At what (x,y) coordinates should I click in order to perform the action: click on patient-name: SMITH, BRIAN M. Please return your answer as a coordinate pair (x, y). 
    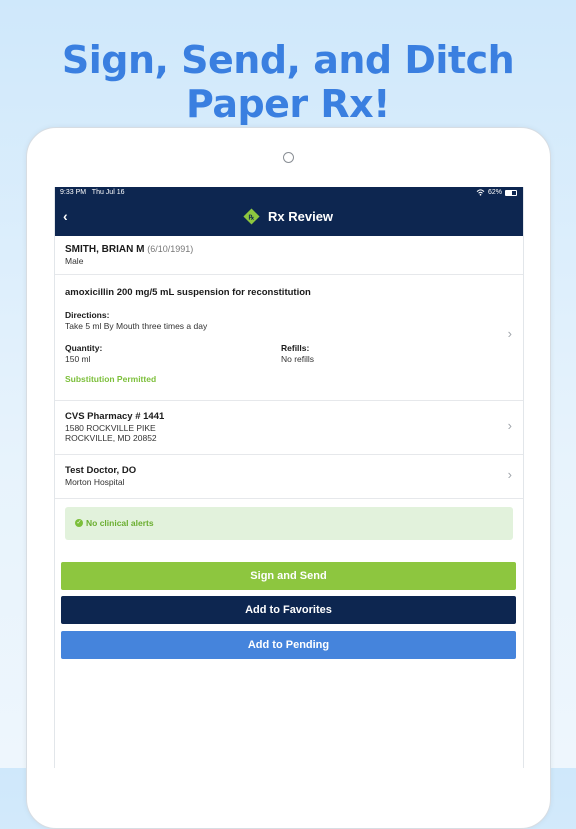
    Looking at the image, I should click on (105, 249).